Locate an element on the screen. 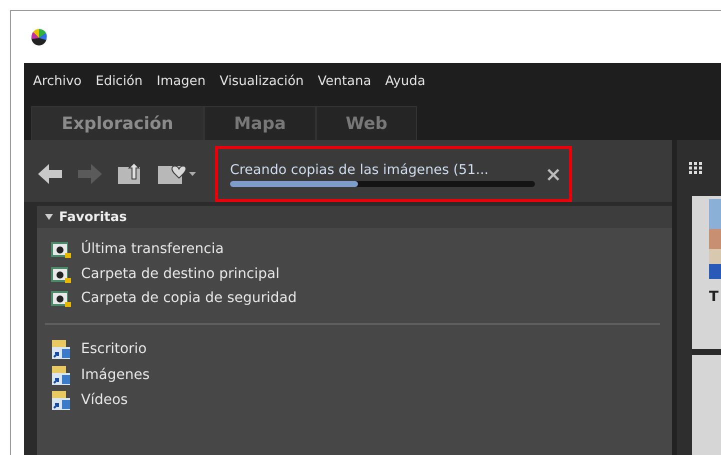  folder-heart-icon is located at coordinates (177, 174).